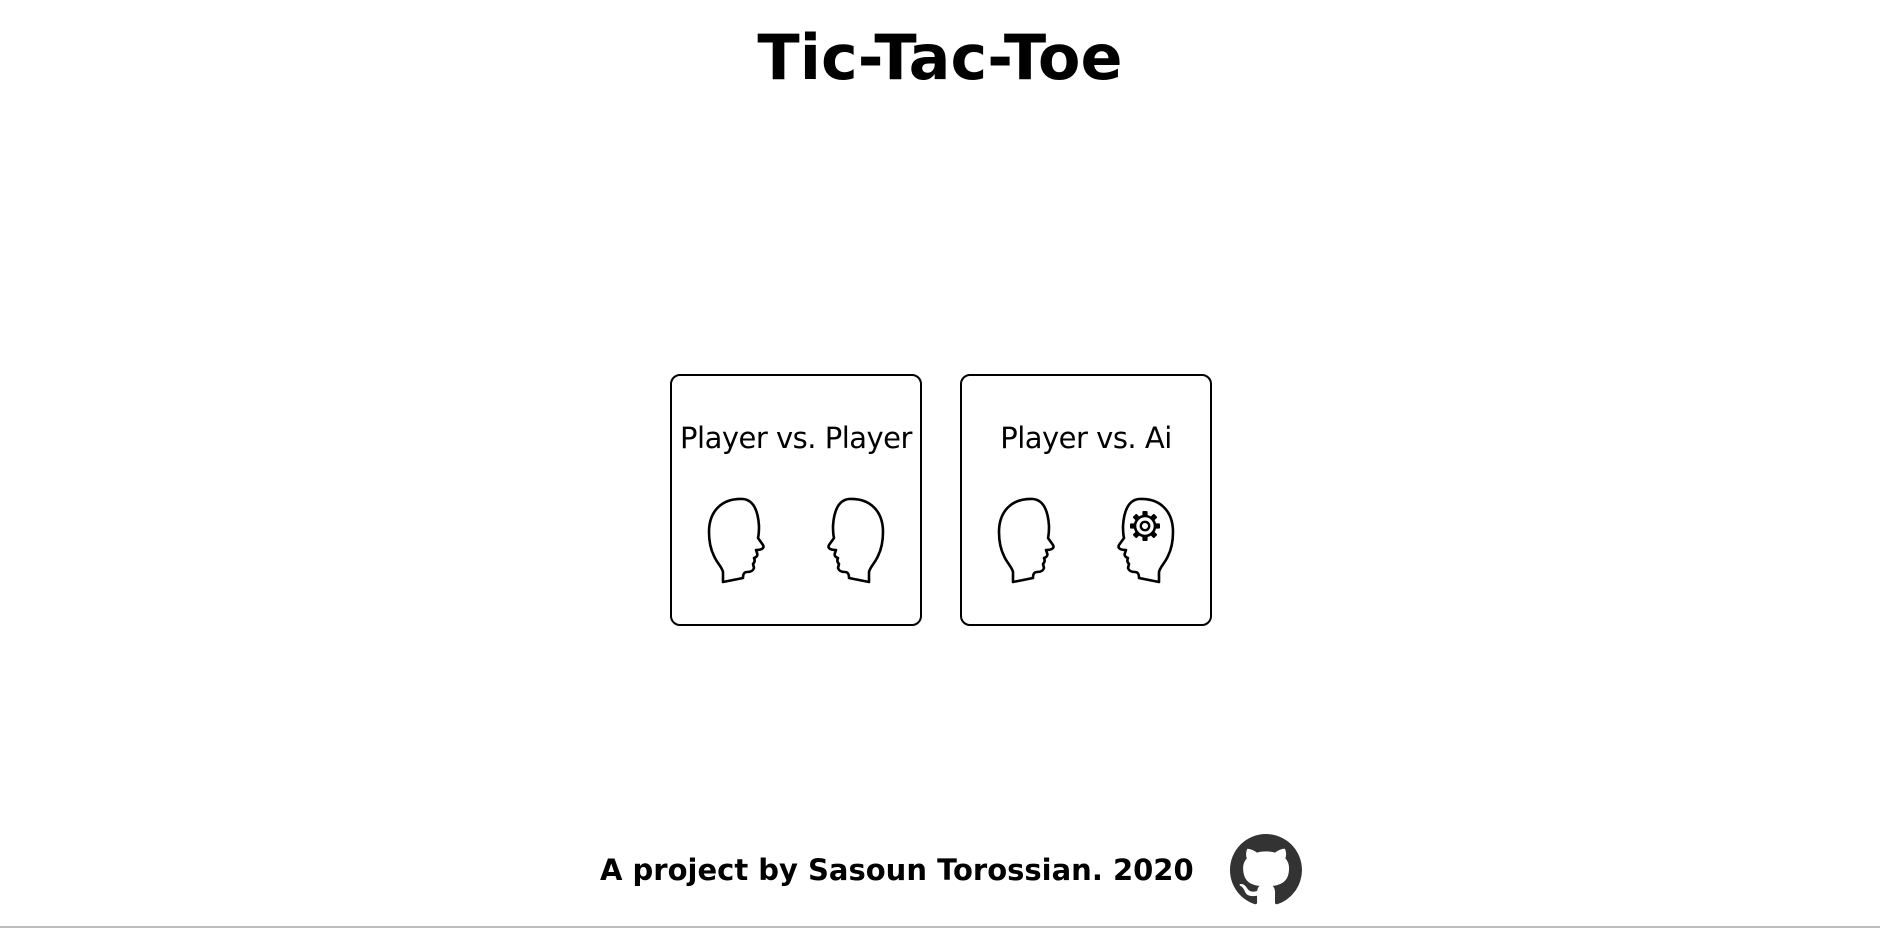 Image resolution: width=1880 pixels, height=928 pixels. I want to click on player-vs-player-button: Player vs. Player, so click(796, 500).